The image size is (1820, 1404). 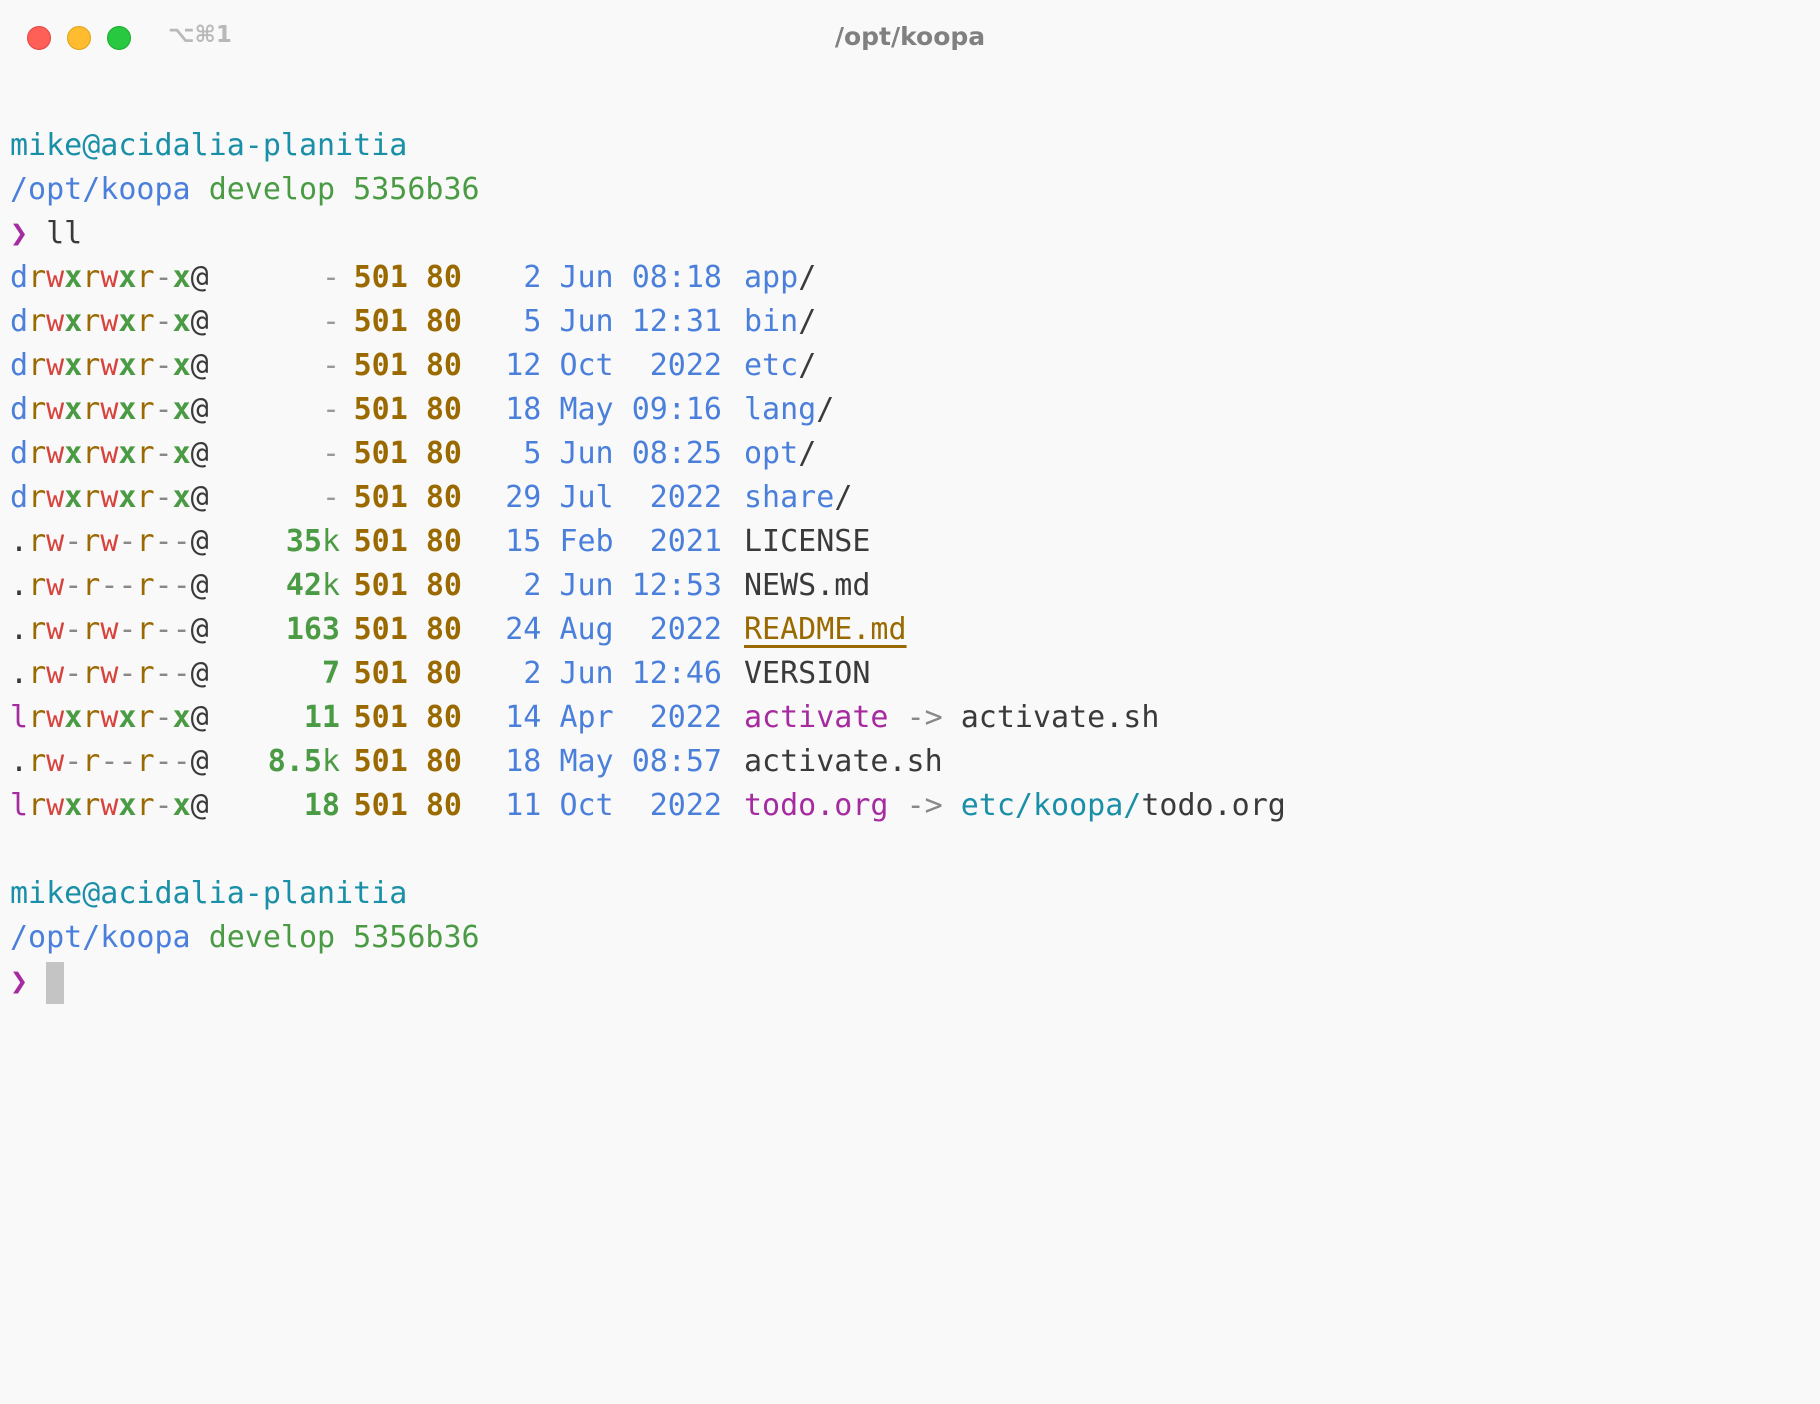 I want to click on symlink-arrow: ->, so click(x=924, y=805).